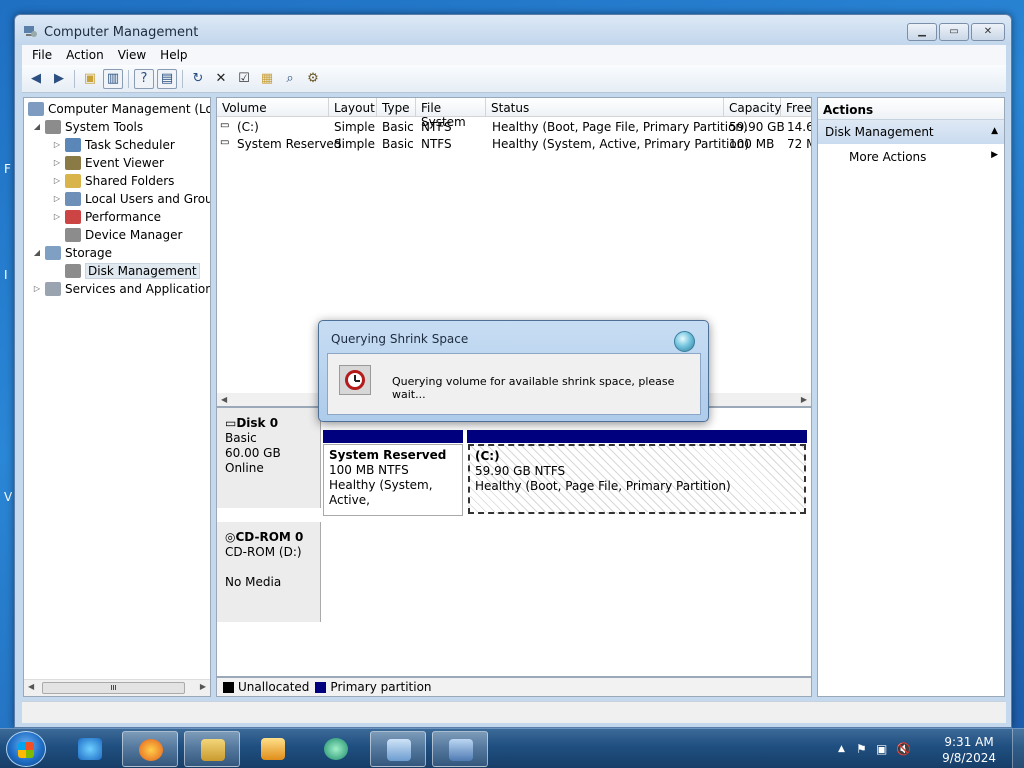  I want to click on scroll-thumb: III, so click(113, 688).